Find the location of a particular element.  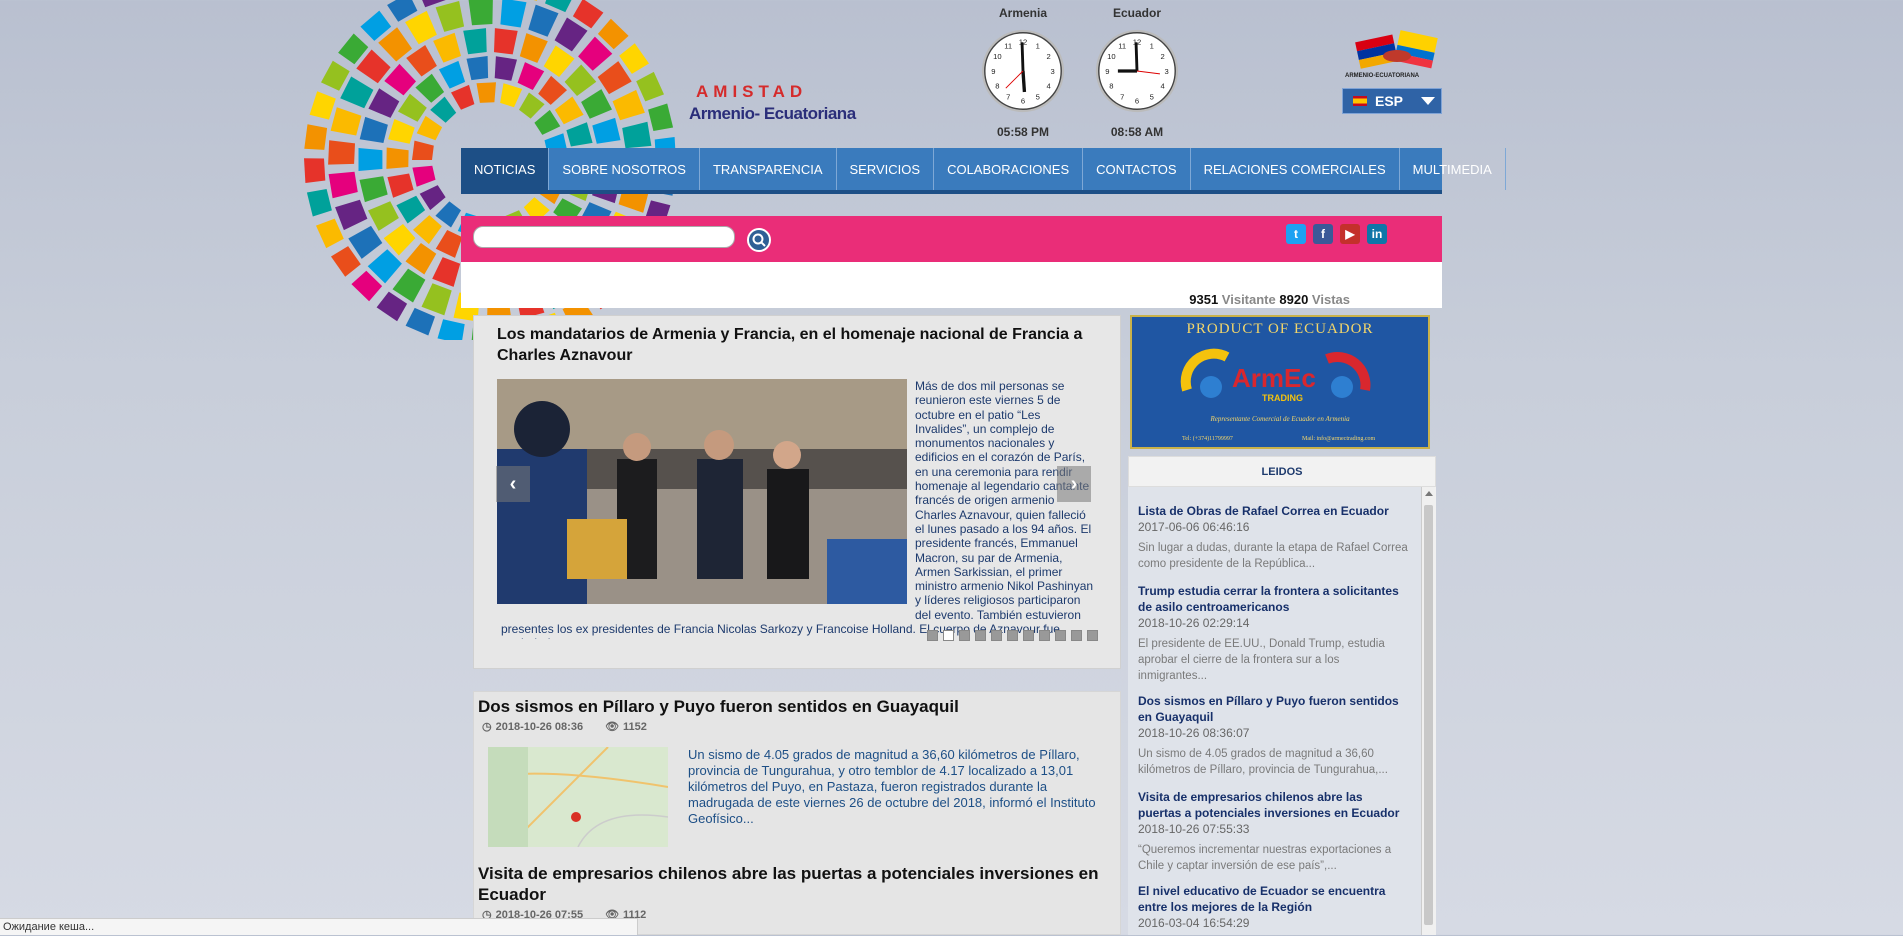

slider-prev-button: ‹ is located at coordinates (513, 484).